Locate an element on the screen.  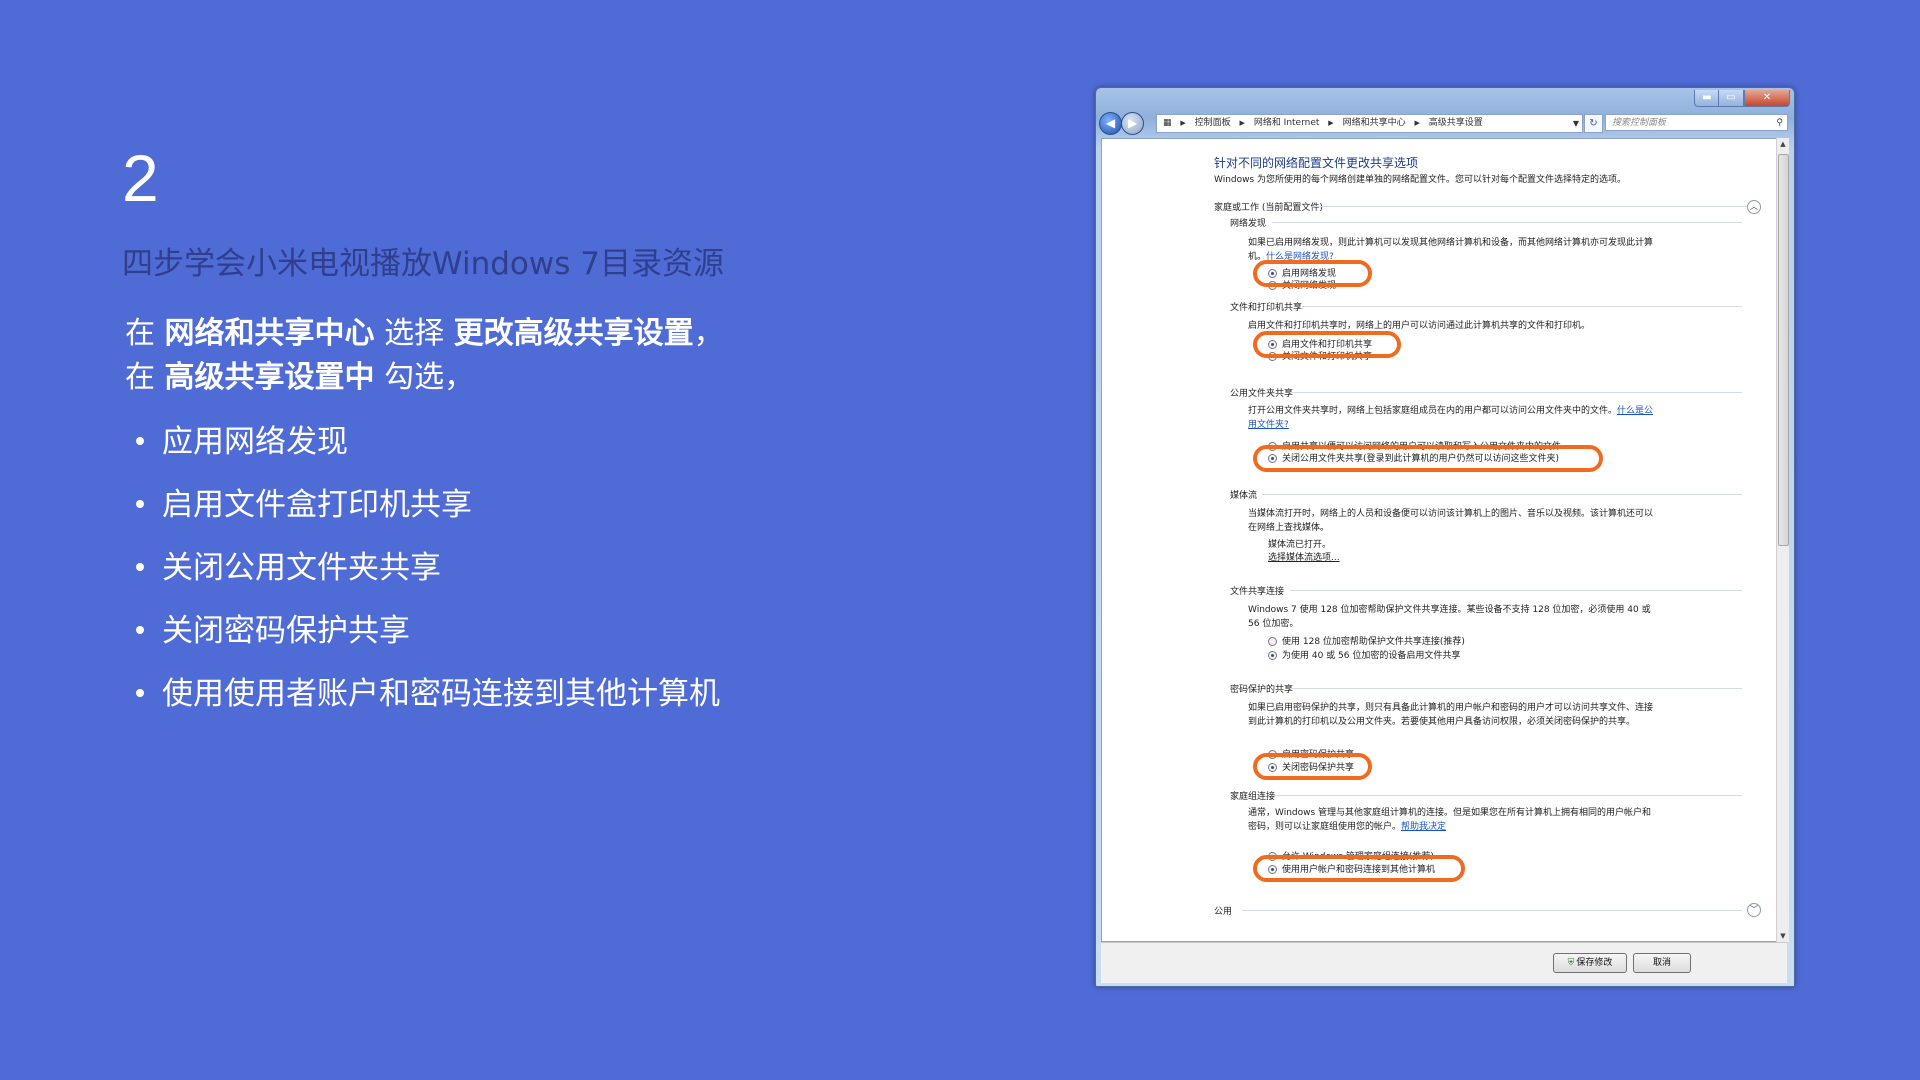
control-panel-icon: ▦ is located at coordinates (1167, 123).